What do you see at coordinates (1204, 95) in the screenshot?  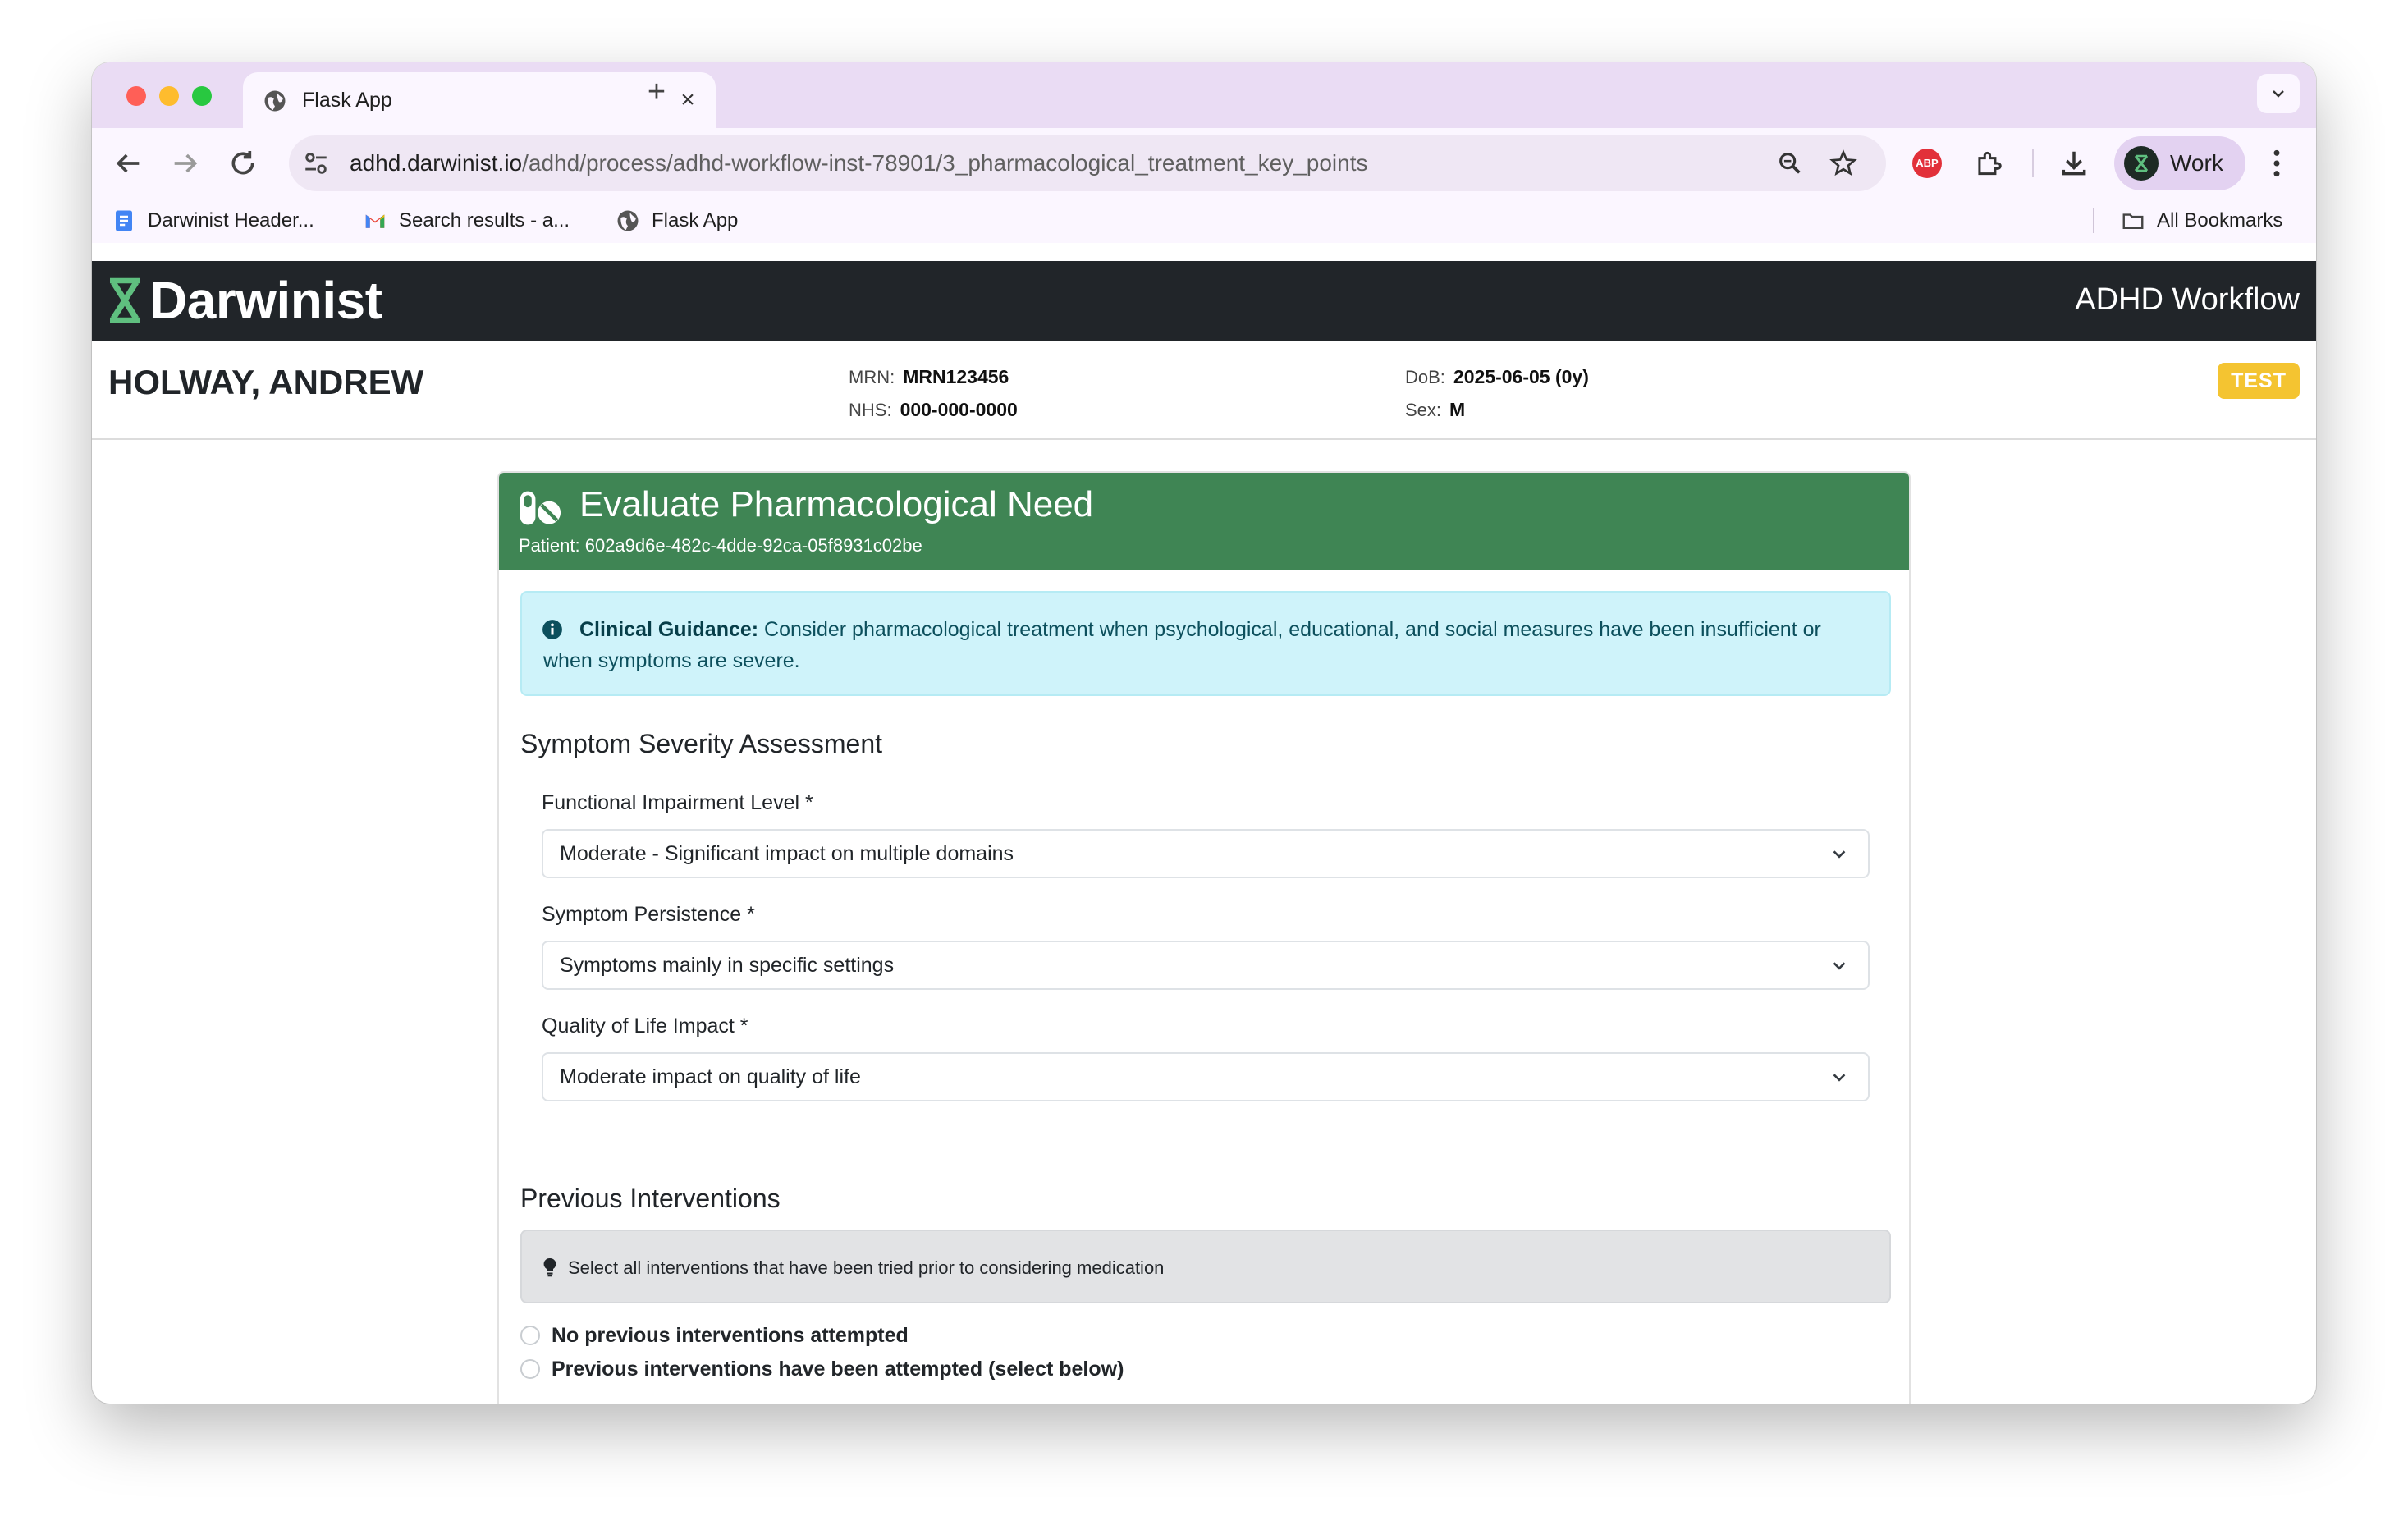 I see `tab-bar: Flask App × +` at bounding box center [1204, 95].